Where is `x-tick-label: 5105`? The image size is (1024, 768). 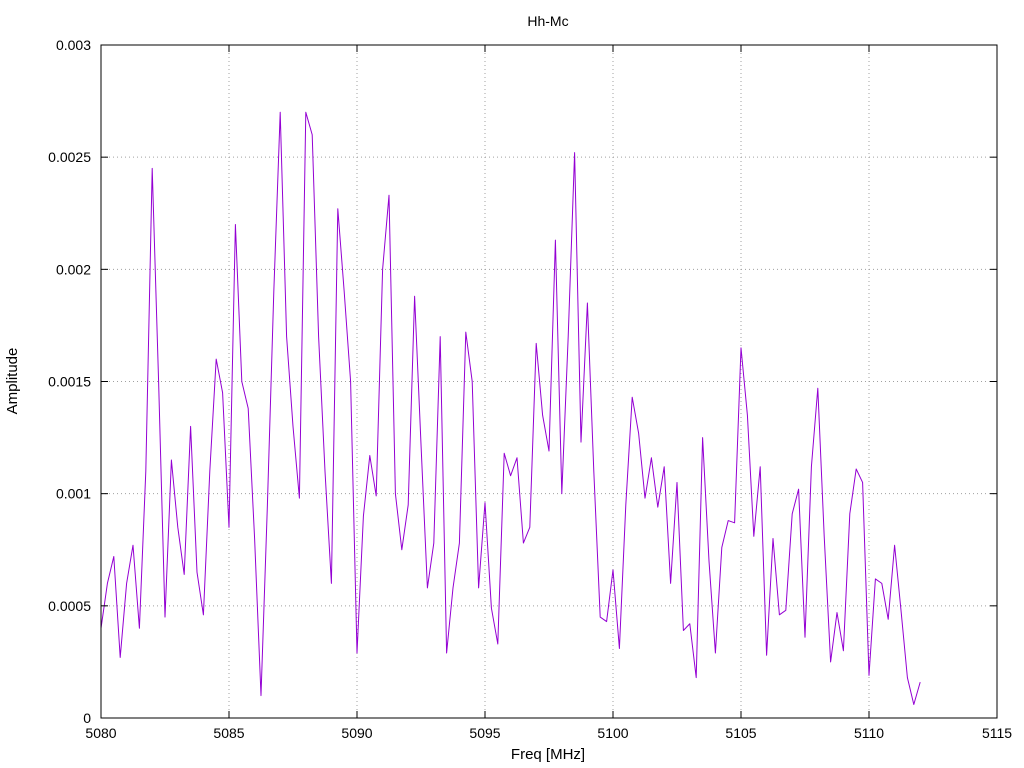
x-tick-label: 5105 is located at coordinates (740, 733).